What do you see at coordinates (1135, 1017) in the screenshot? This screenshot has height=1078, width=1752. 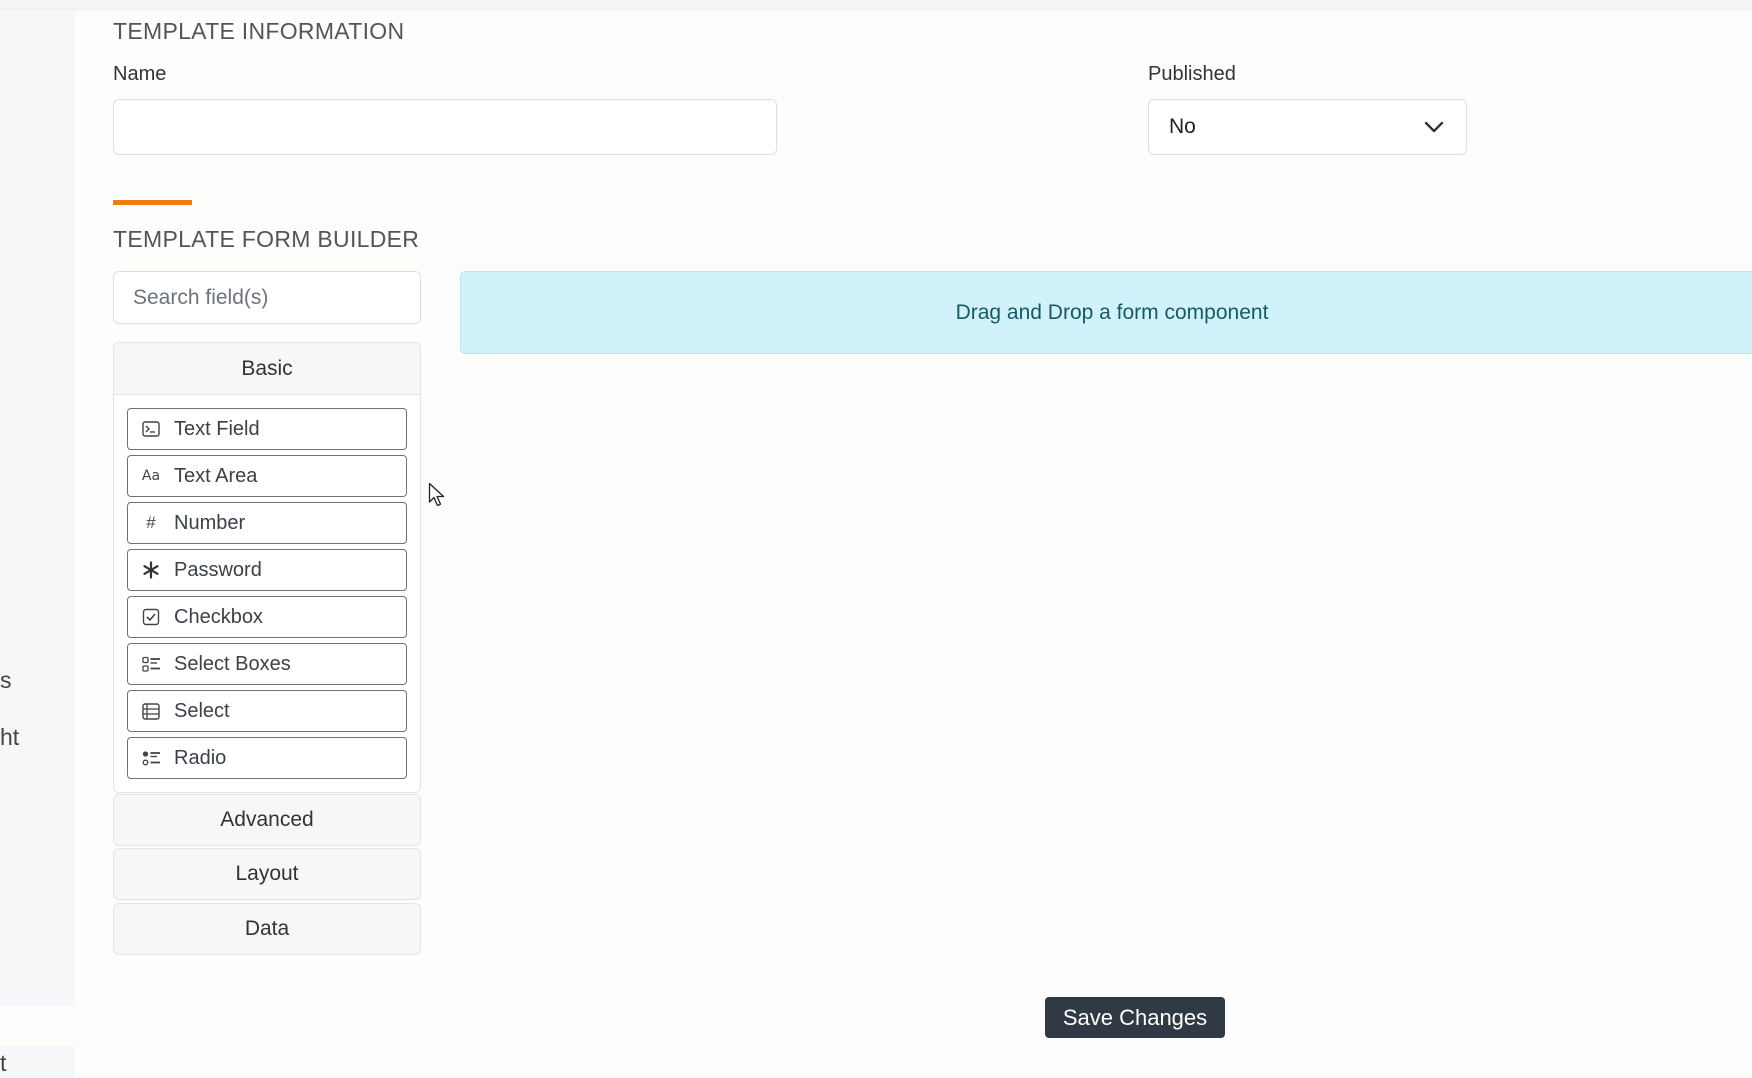 I see `save-changes-button: Save Changes` at bounding box center [1135, 1017].